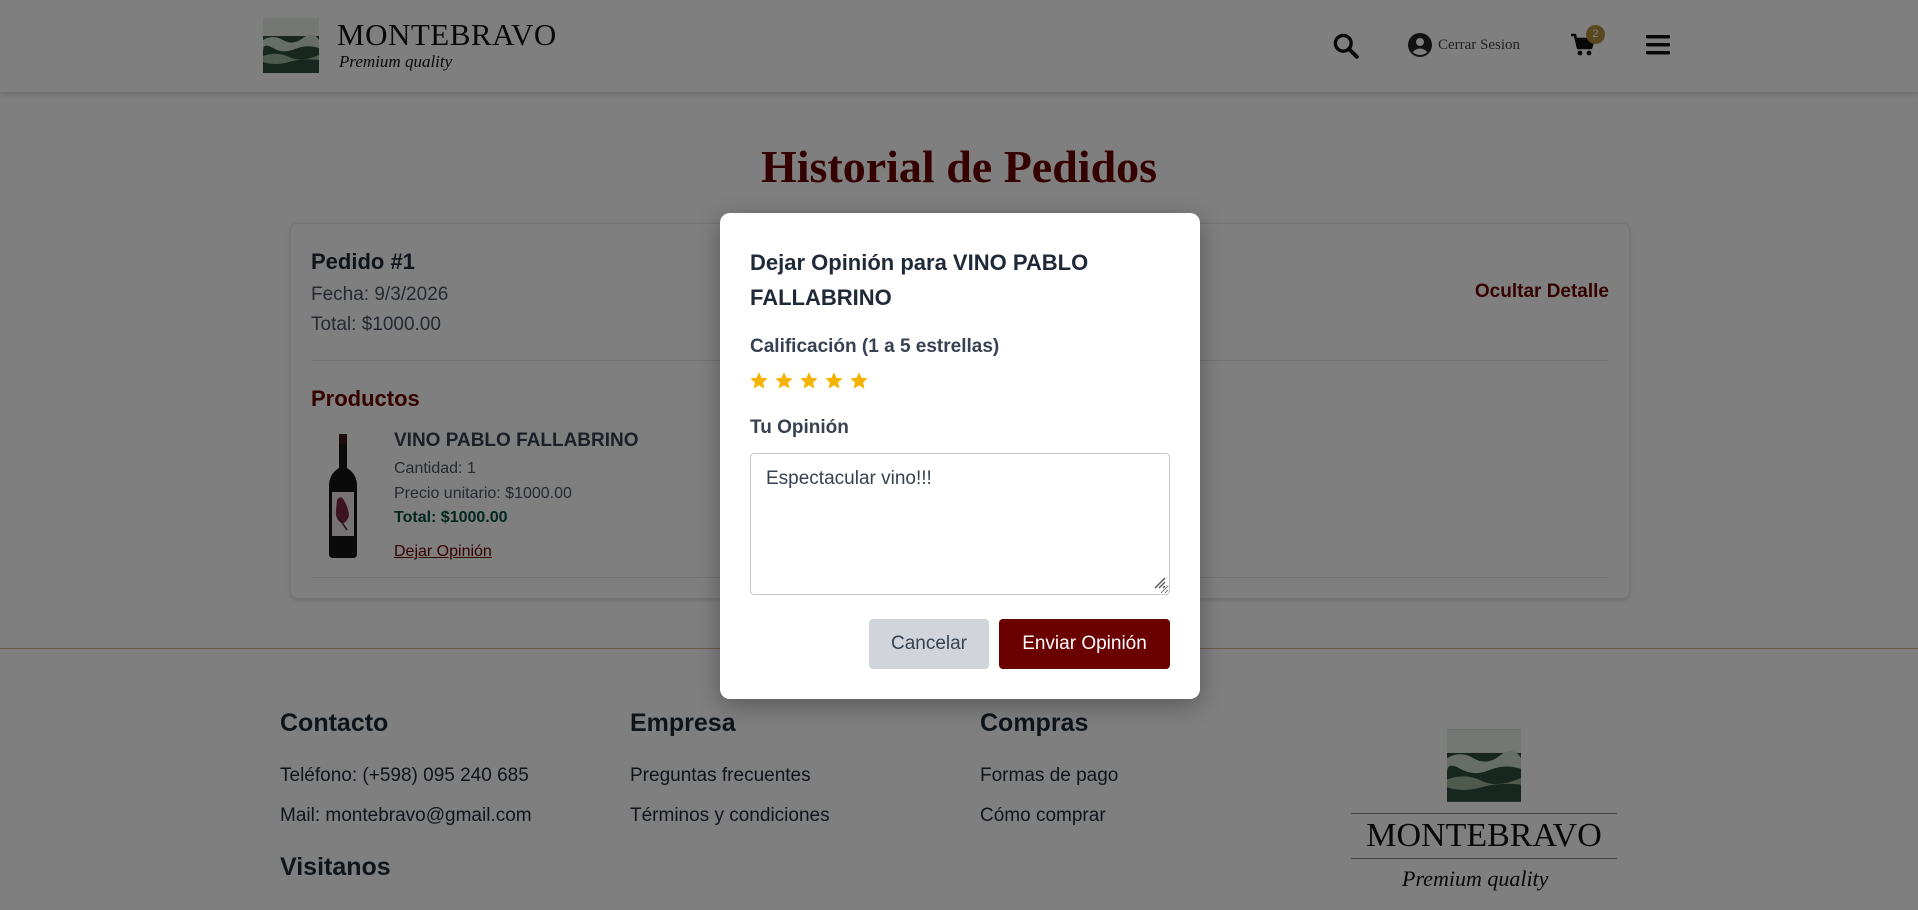 The height and width of the screenshot is (910, 1918). What do you see at coordinates (919, 280) in the screenshot?
I see `modal-title: Dejar Opinión para VINO PABLO FALLABRINO` at bounding box center [919, 280].